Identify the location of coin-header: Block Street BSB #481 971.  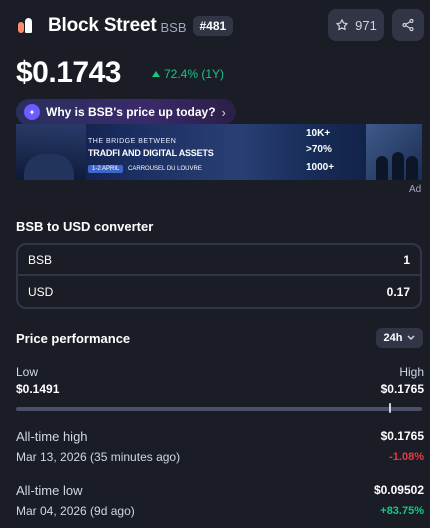
(220, 25).